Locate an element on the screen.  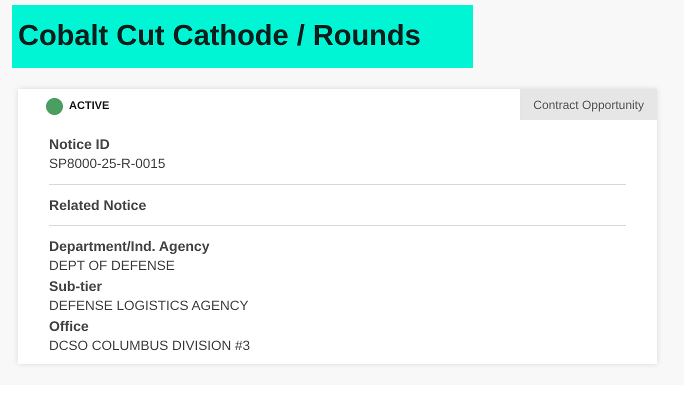
field-label: Related Notice is located at coordinates (98, 205).